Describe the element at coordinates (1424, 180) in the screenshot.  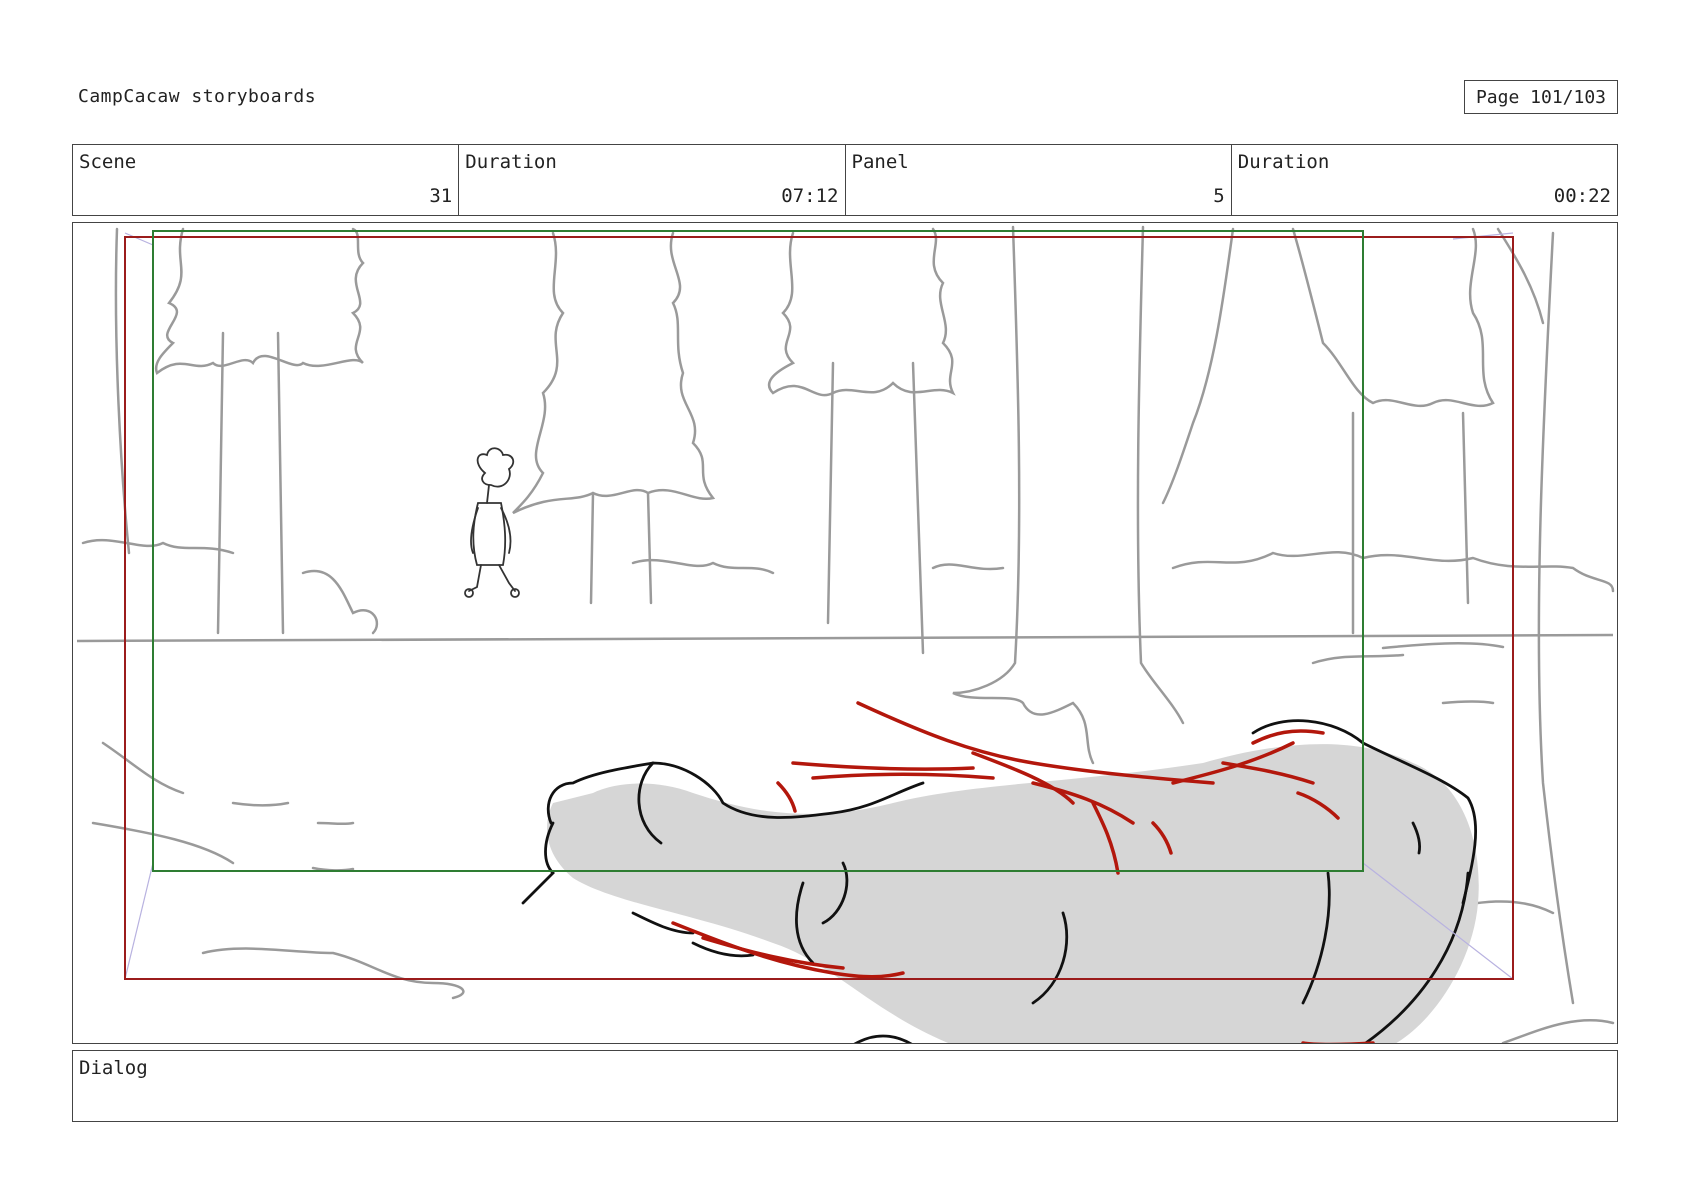
I see `panel-duration-cell: Duration 00:22` at that location.